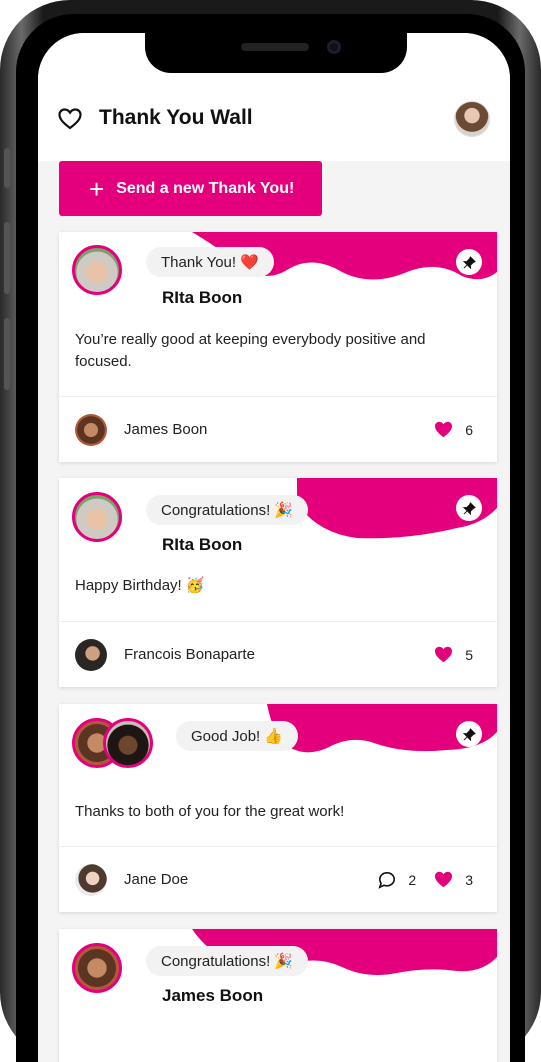 This screenshot has height=1062, width=541. I want to click on plus-icon: +, so click(97, 188).